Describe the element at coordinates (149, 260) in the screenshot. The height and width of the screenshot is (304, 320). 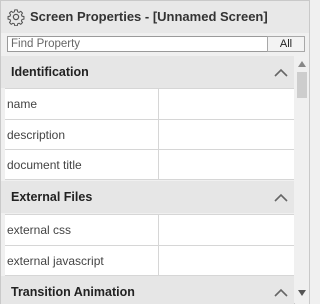
I see `property-row-external-javascript: external javascript` at that location.